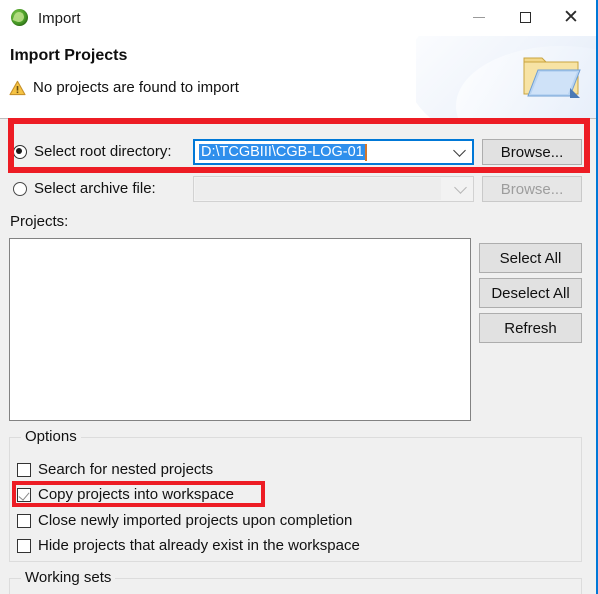  I want to click on option-label: Search for nested projects, so click(126, 469).